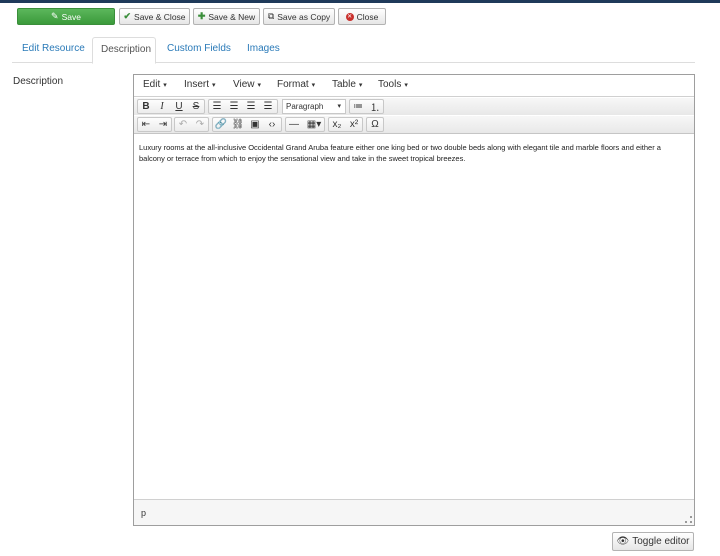 The height and width of the screenshot is (556, 720). Describe the element at coordinates (414, 106) in the screenshot. I see `editor-toolbar-row-1: B I U S ☰ ☰ ☰ ☰ Paragraph ▾ ≔ ⒈` at that location.